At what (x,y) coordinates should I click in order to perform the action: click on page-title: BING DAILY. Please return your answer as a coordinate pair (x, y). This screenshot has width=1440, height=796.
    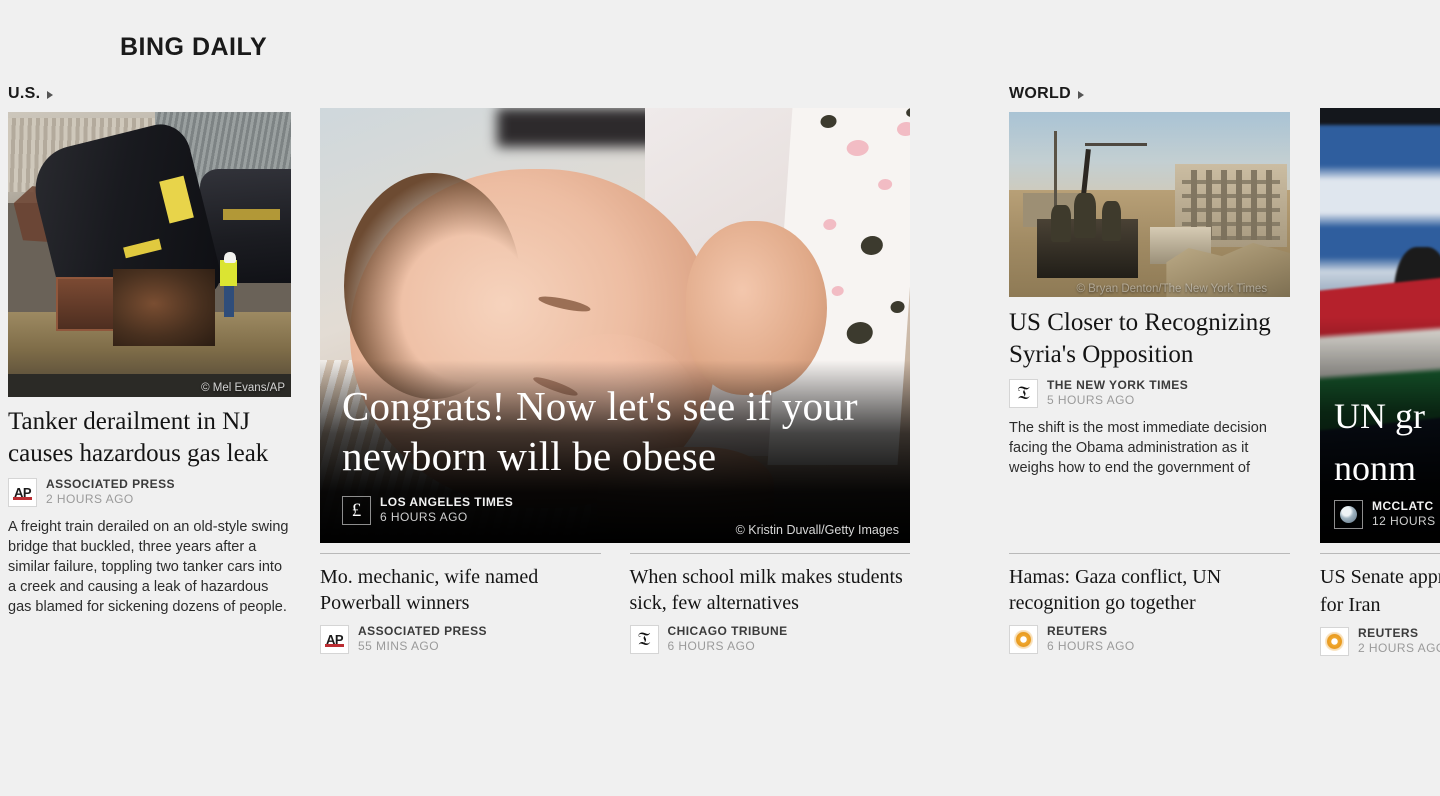
    Looking at the image, I should click on (194, 47).